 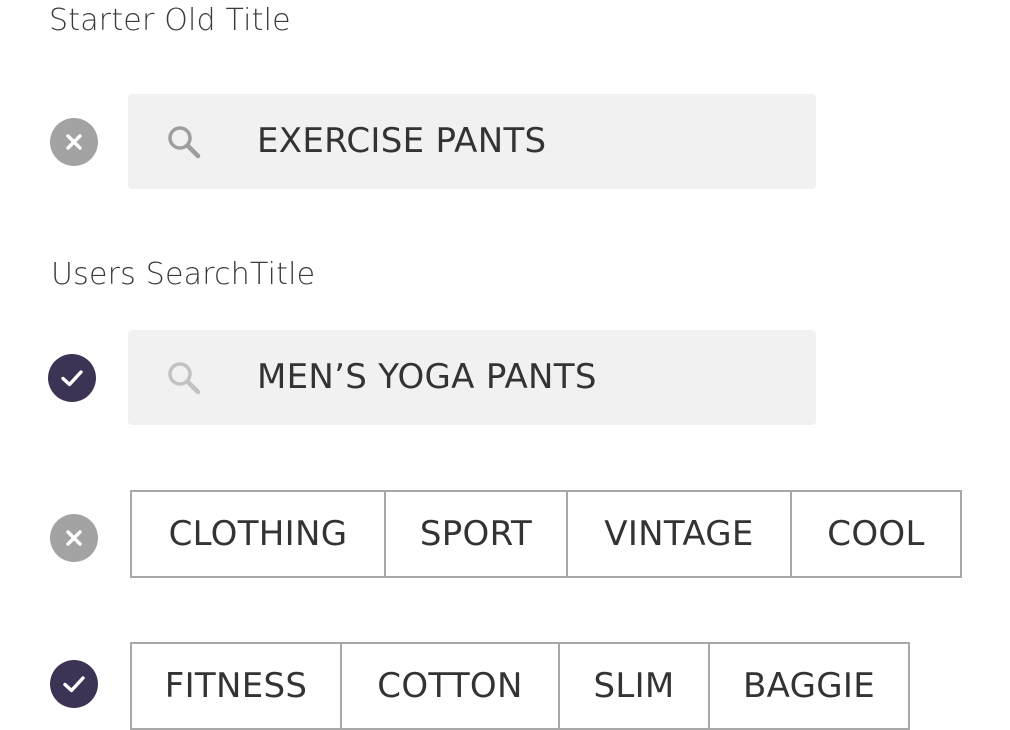 I want to click on users-search-title-heading: Users SearchTitle, so click(x=183, y=274).